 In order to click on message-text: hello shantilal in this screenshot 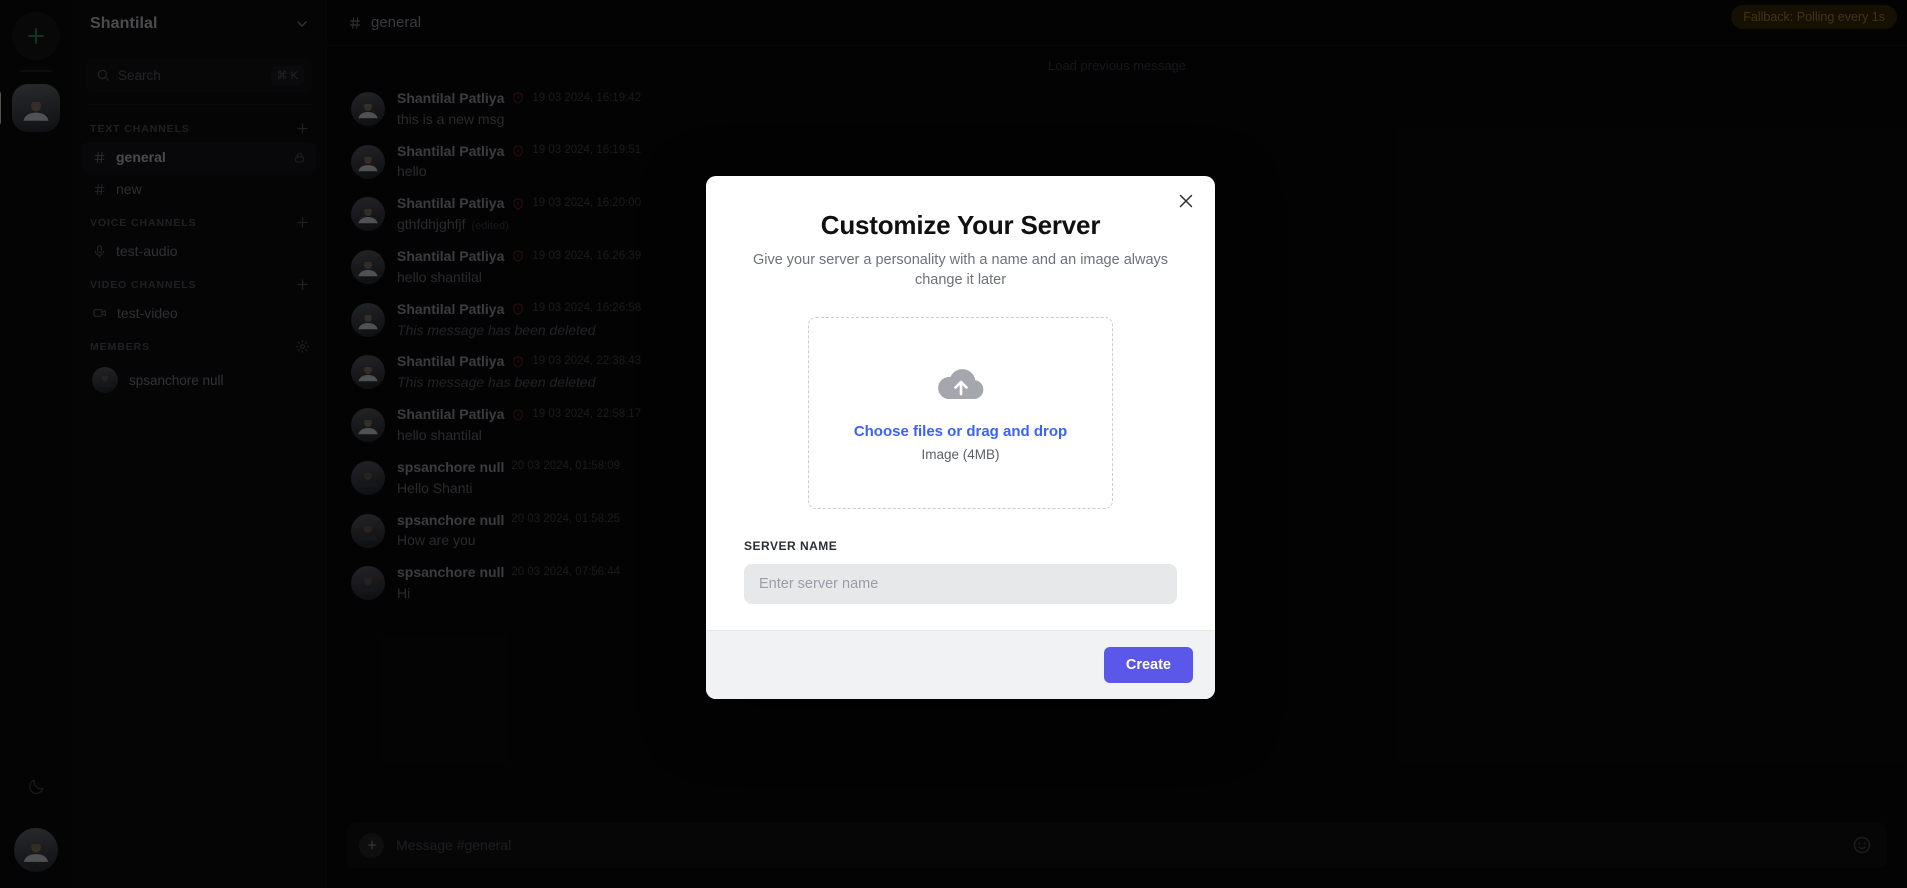, I will do `click(439, 276)`.